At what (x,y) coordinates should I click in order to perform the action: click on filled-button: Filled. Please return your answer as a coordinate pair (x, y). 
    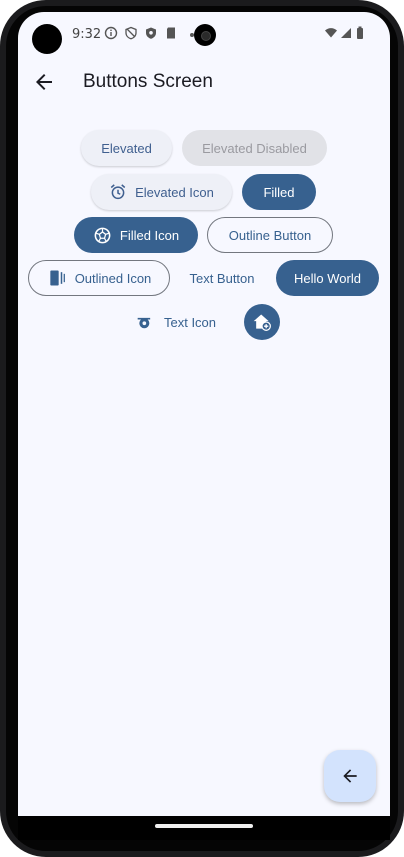
    Looking at the image, I should click on (279, 192).